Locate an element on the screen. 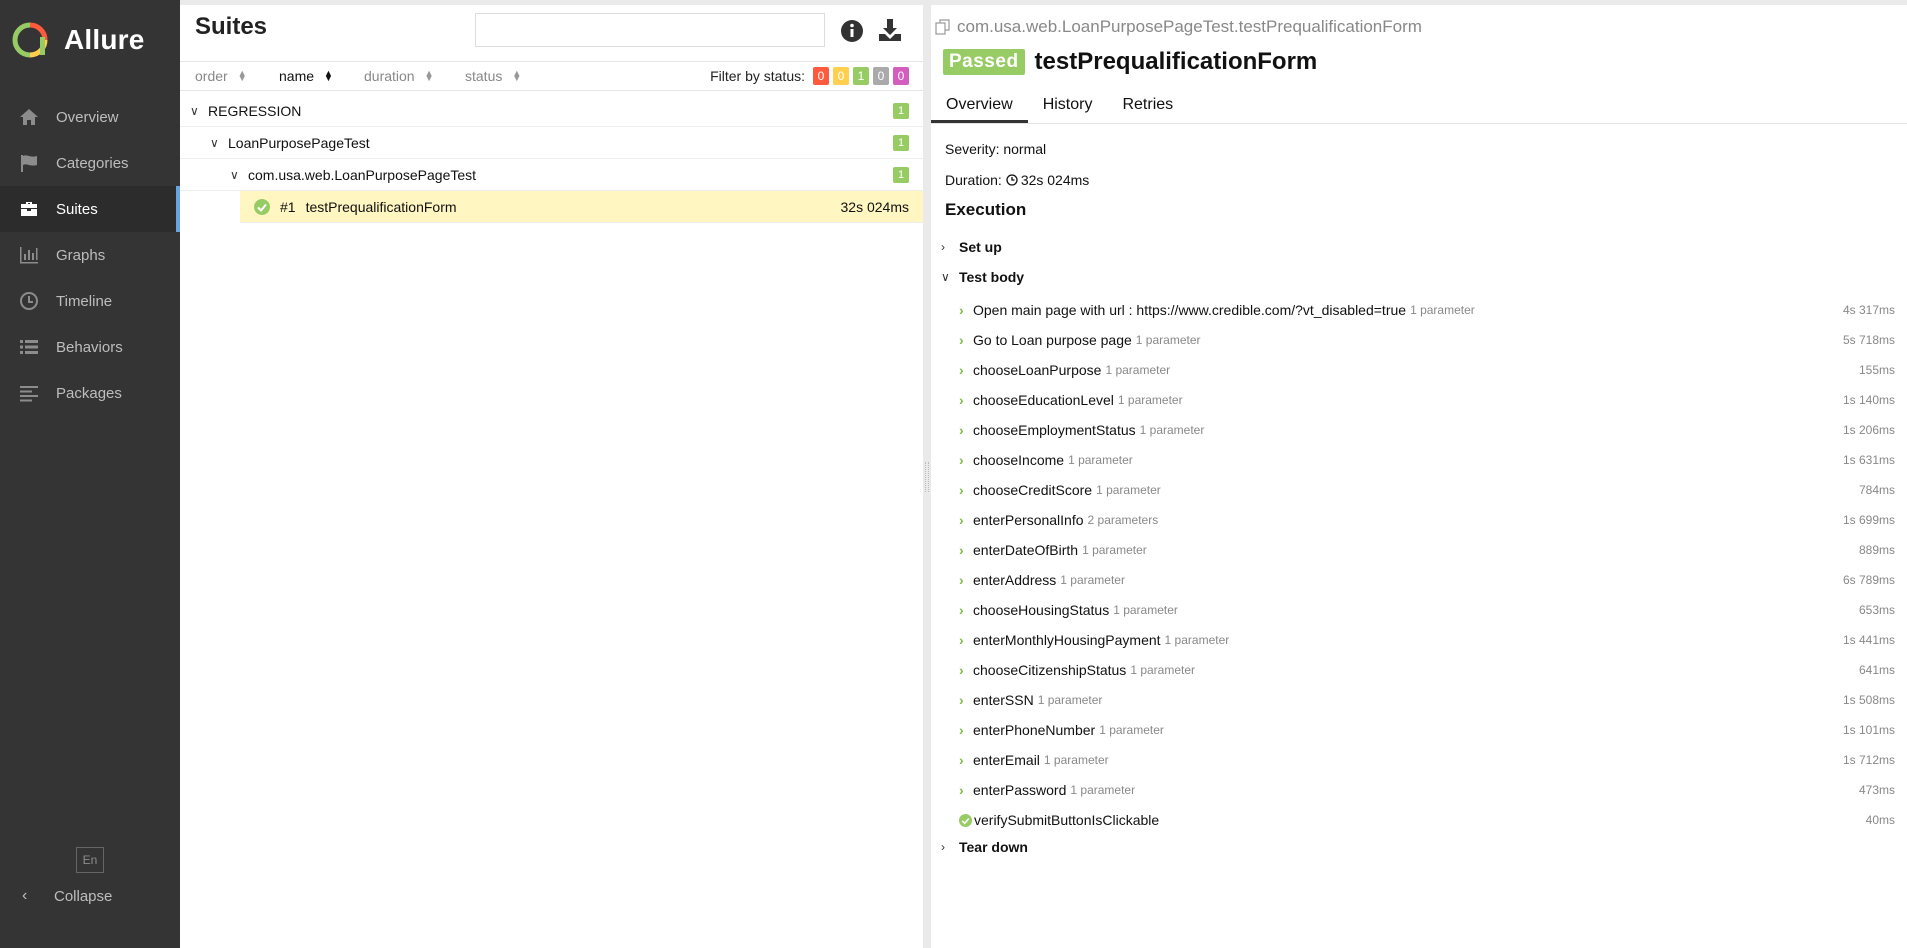  sort-name: name ▲ ▼ is located at coordinates (306, 76).